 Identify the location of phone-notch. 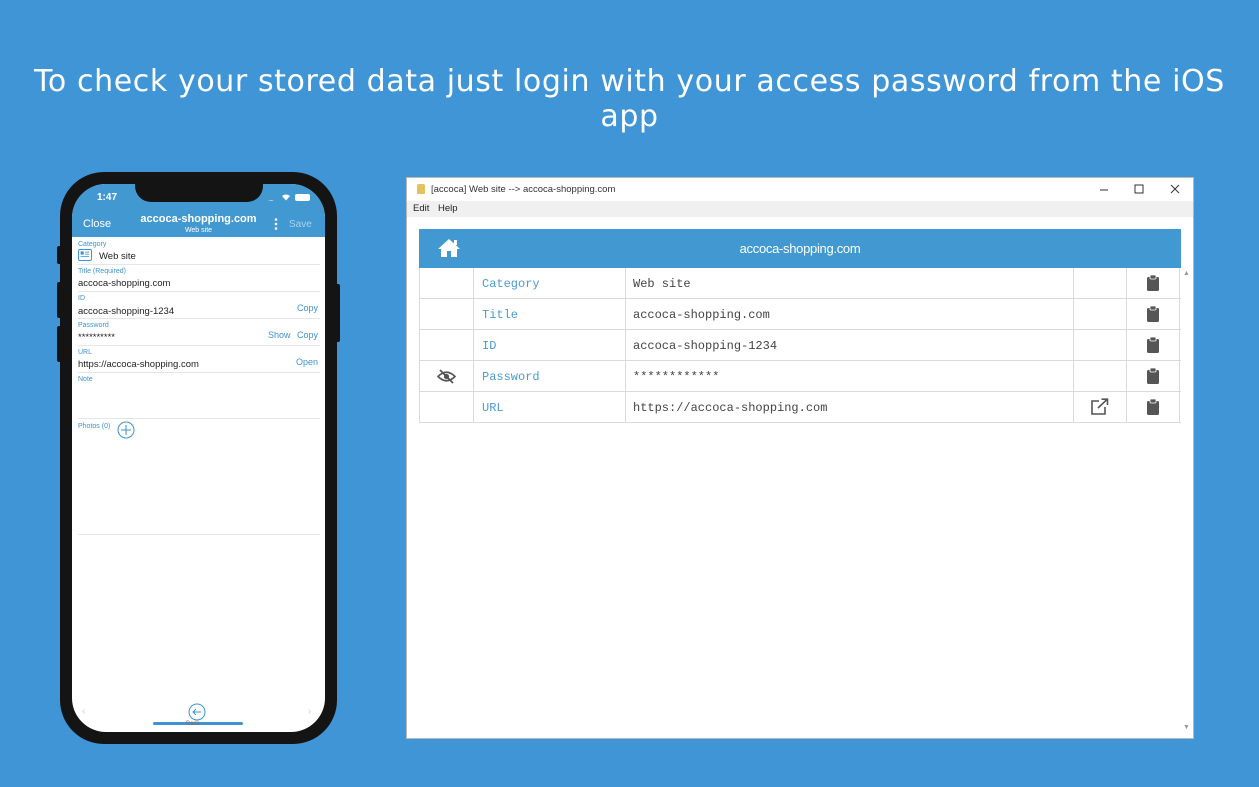
(199, 193).